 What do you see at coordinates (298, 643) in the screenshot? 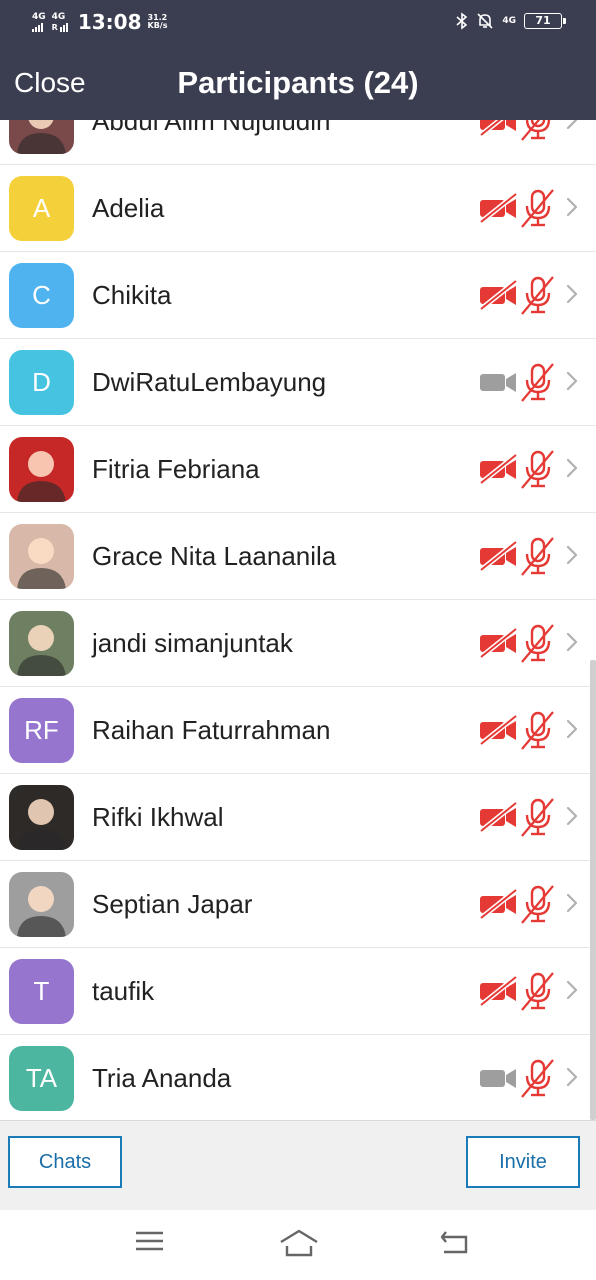
I see `participant-row: jandi simanjuntak` at bounding box center [298, 643].